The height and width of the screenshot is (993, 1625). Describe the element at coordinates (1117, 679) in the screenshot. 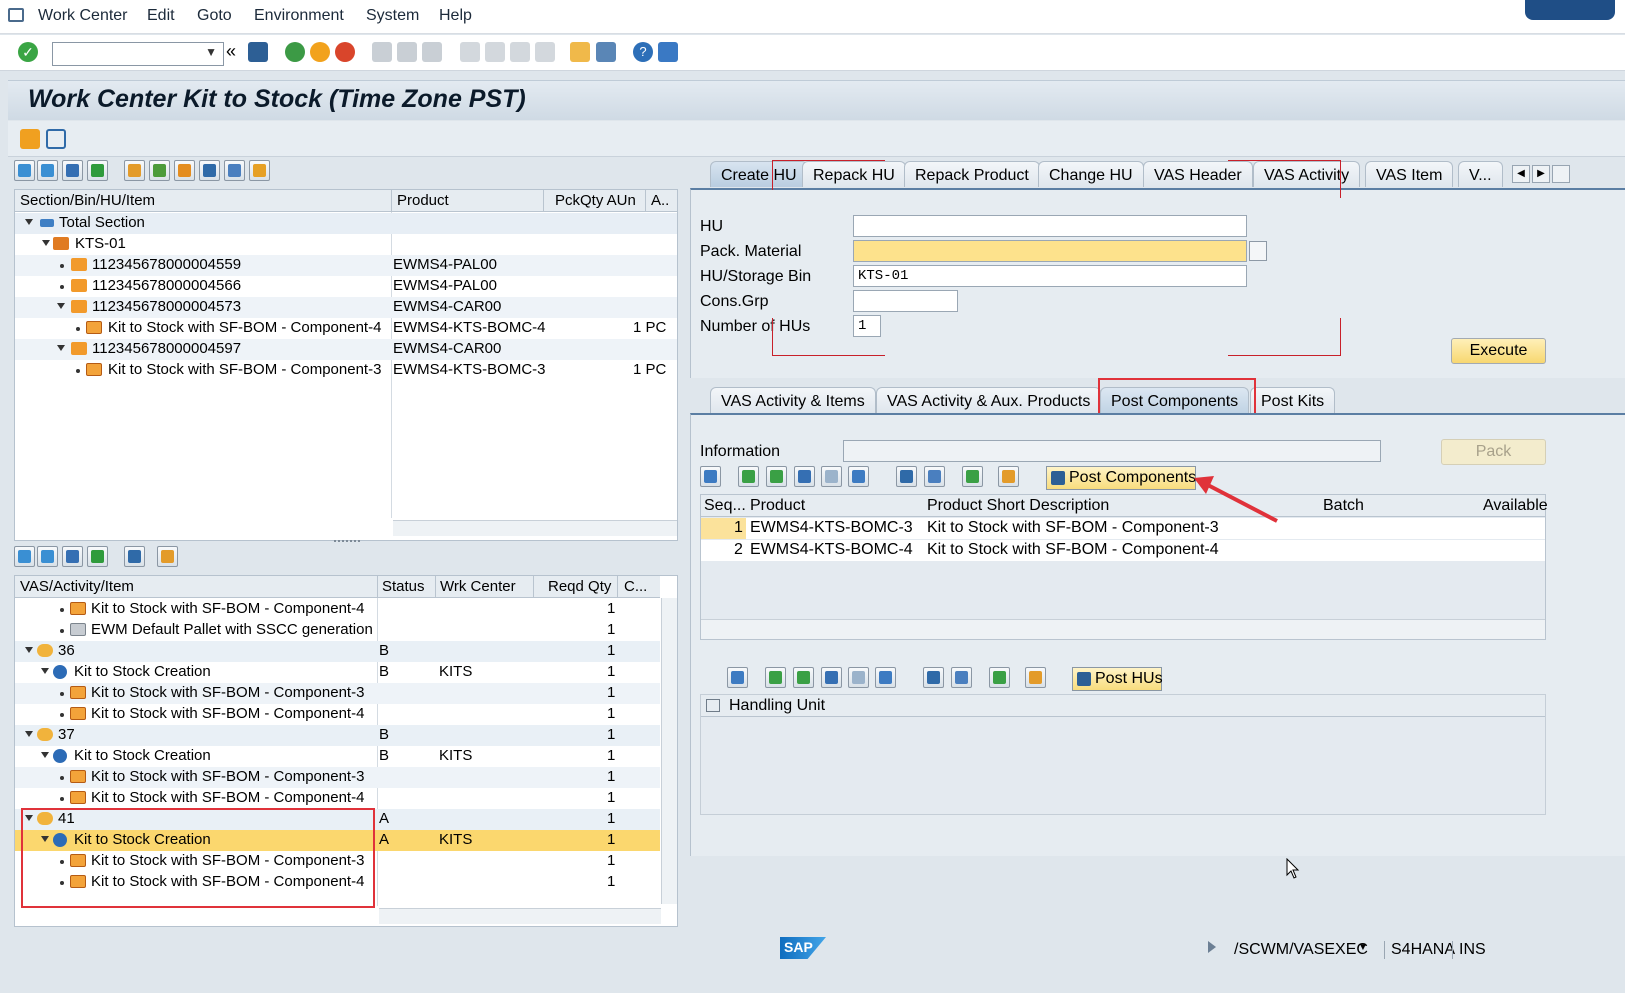

I see `post-hus-button: Post HUs` at that location.